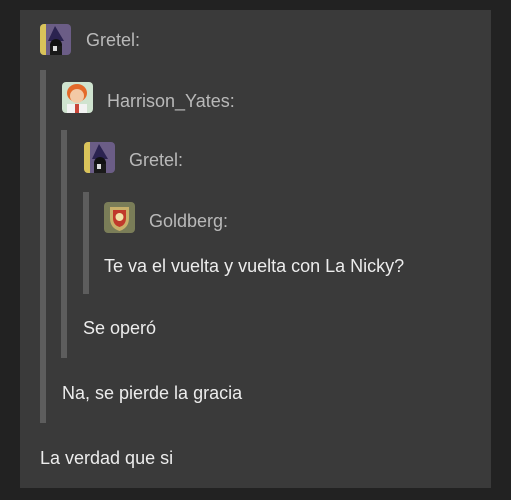  What do you see at coordinates (107, 458) in the screenshot?
I see `message-text-gretel-outer: La verdad que si` at bounding box center [107, 458].